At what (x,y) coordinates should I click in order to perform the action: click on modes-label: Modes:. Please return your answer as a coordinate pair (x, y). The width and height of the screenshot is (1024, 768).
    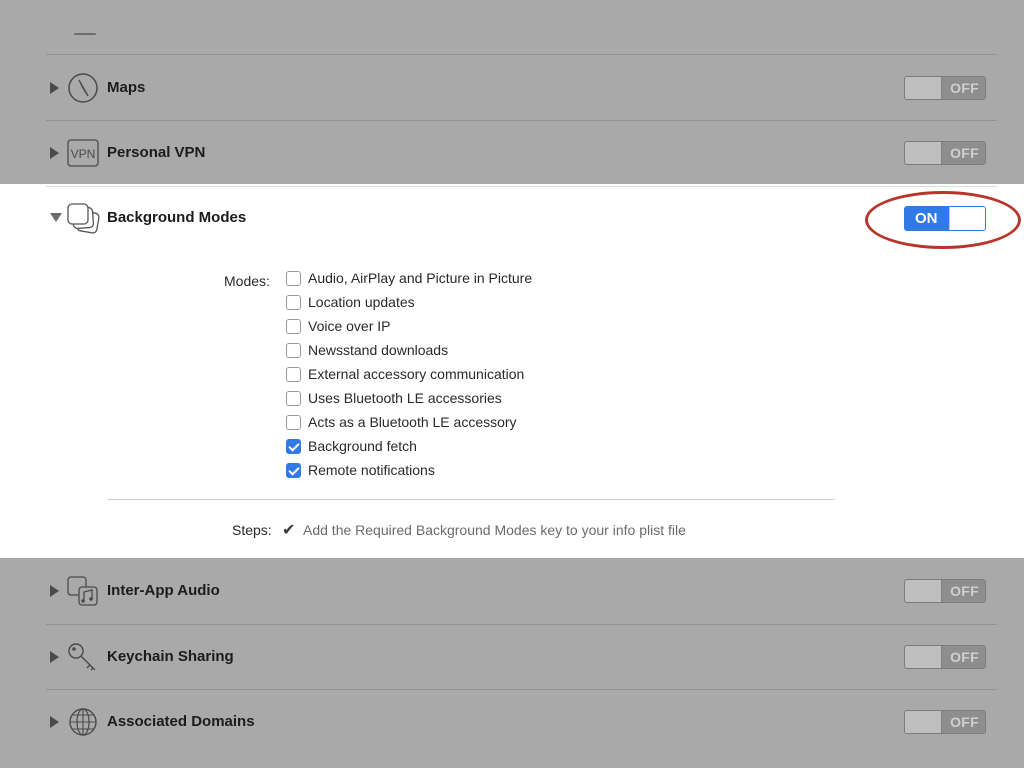
    Looking at the image, I should click on (247, 281).